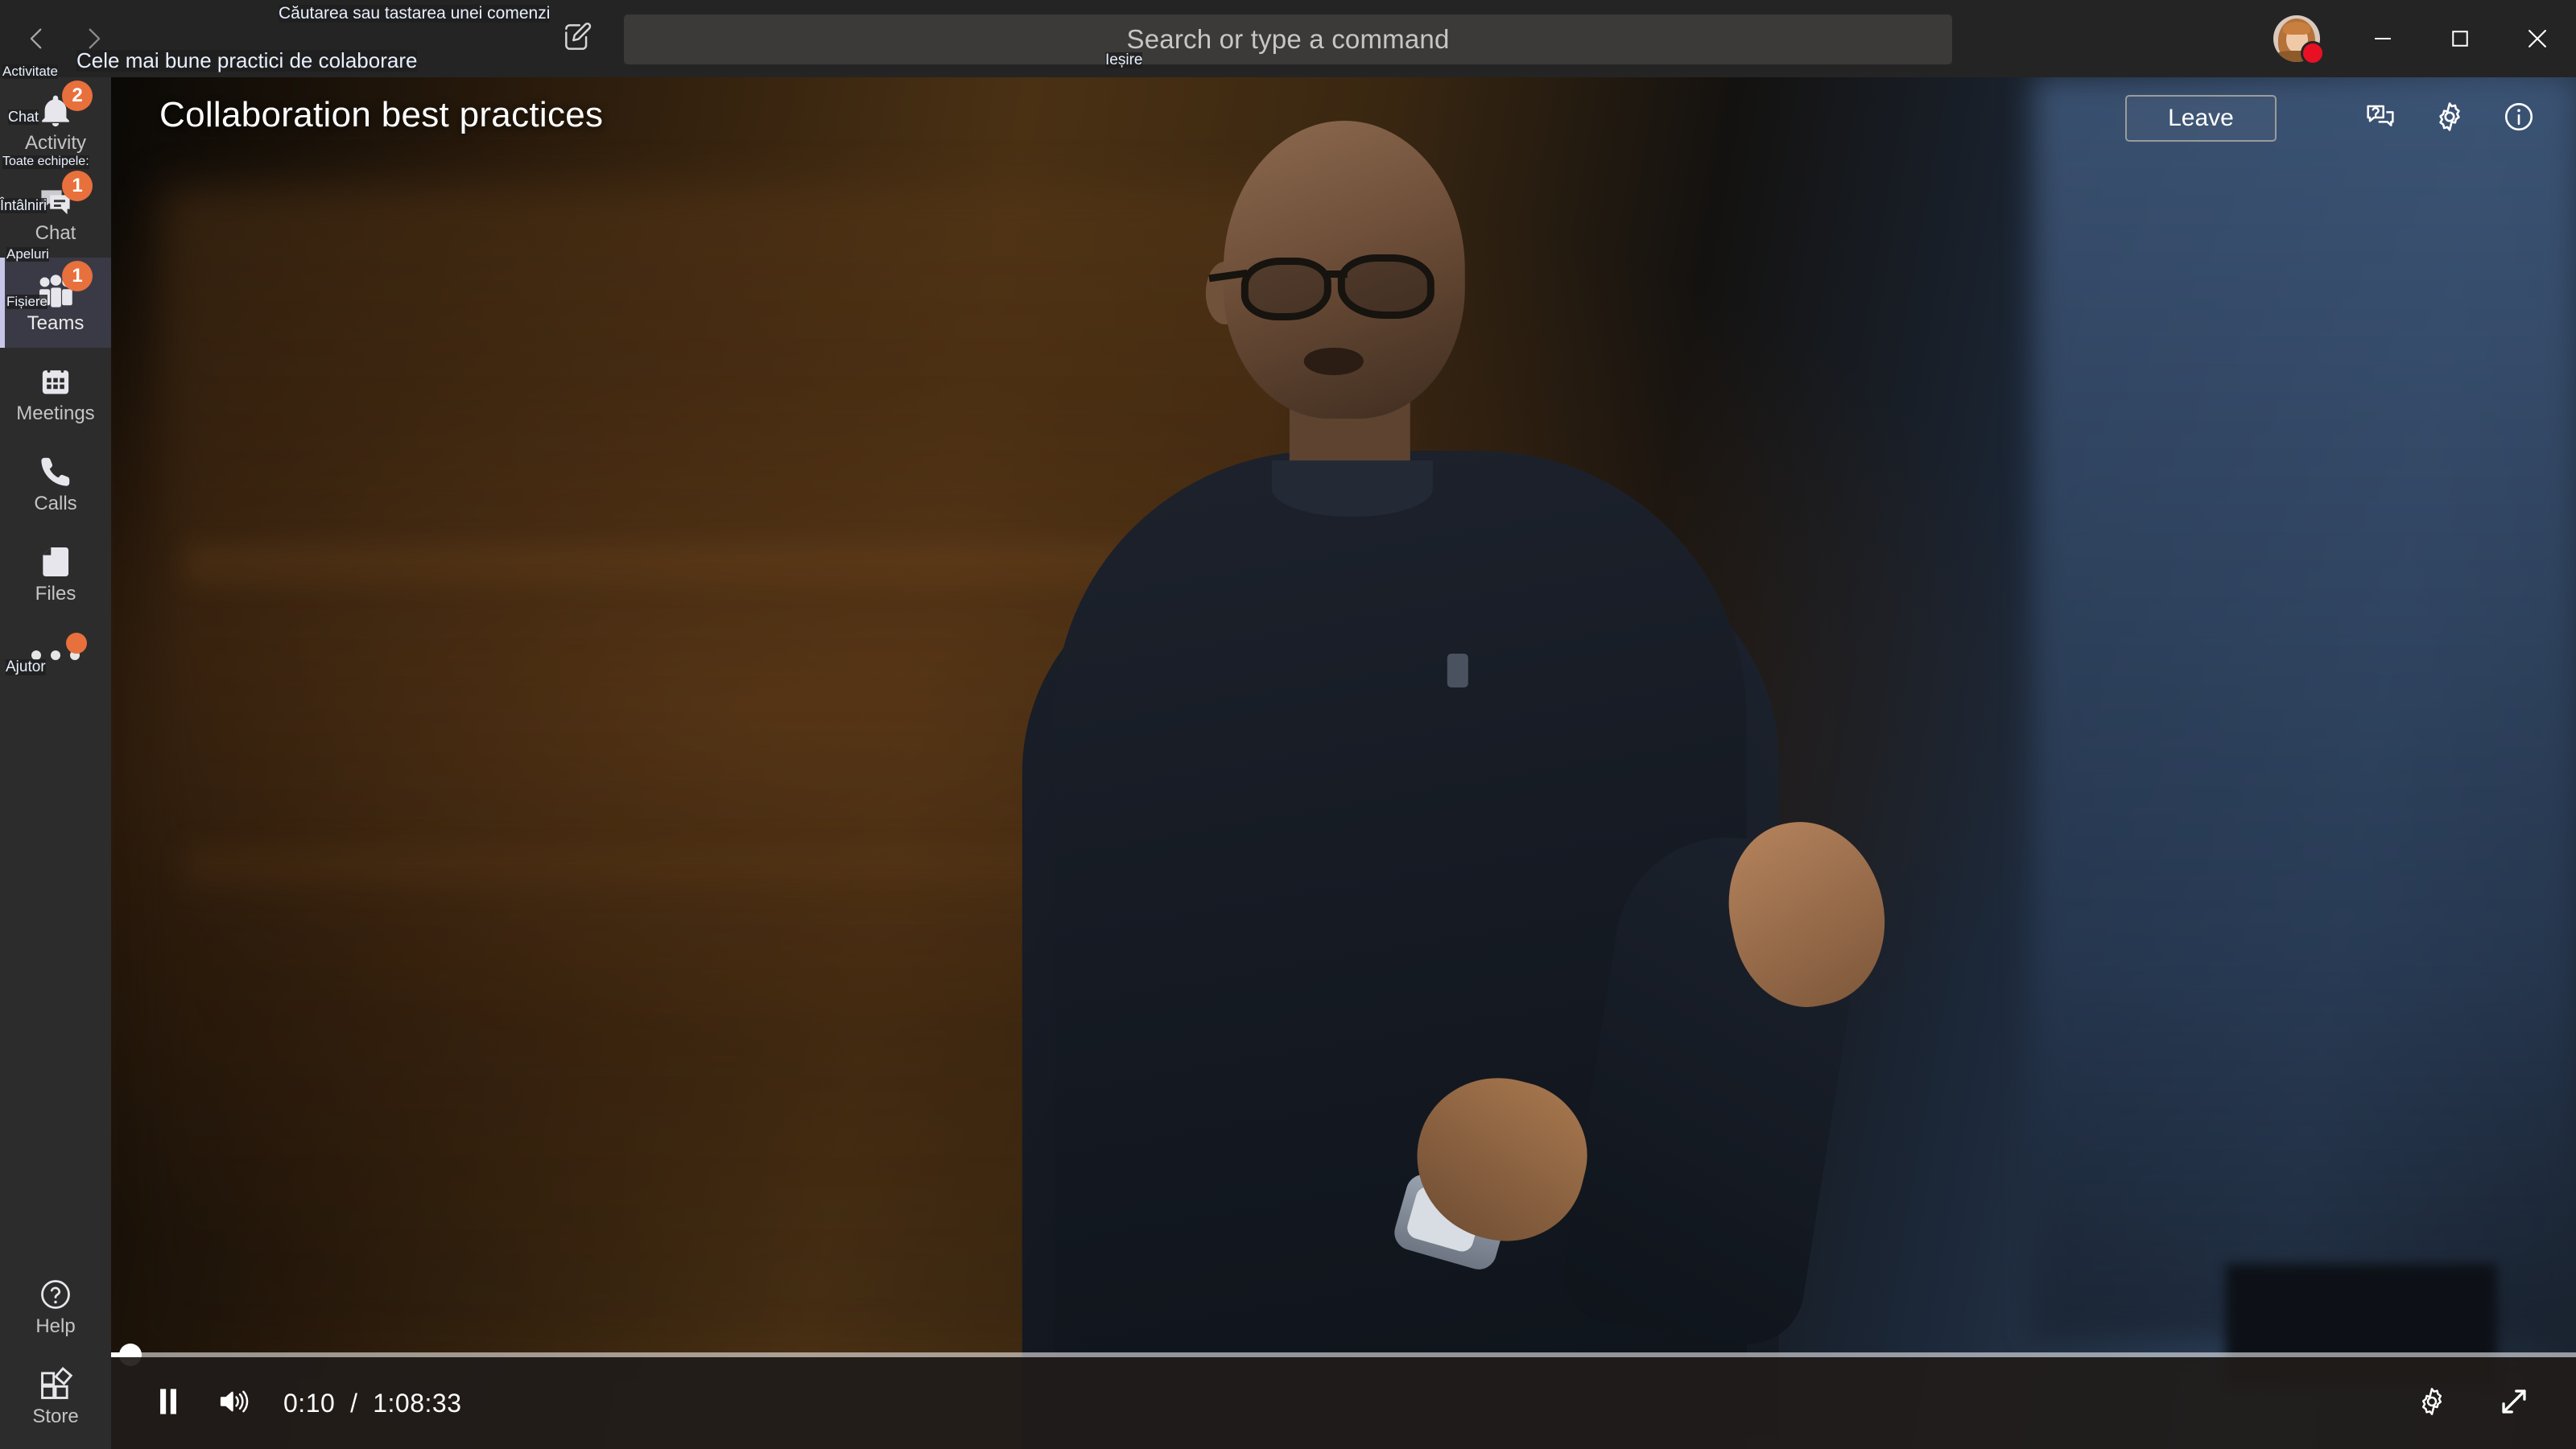  What do you see at coordinates (55, 562) in the screenshot?
I see `file-icon` at bounding box center [55, 562].